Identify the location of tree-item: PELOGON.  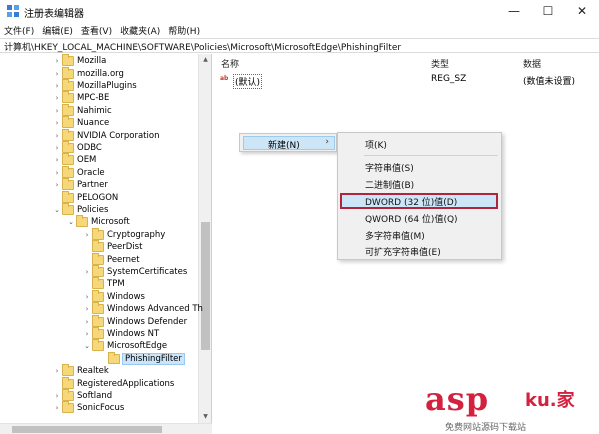
(85, 196).